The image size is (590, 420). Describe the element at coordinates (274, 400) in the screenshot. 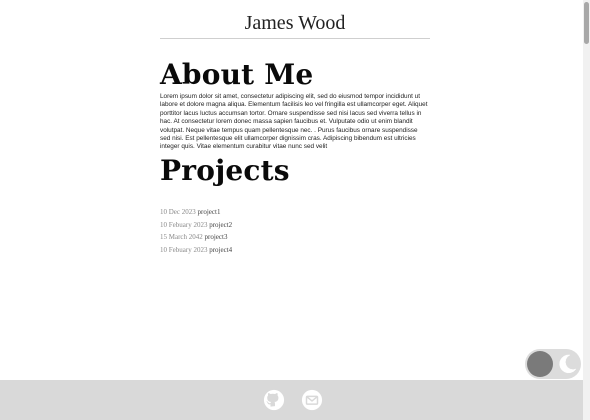

I see `github-icon` at that location.